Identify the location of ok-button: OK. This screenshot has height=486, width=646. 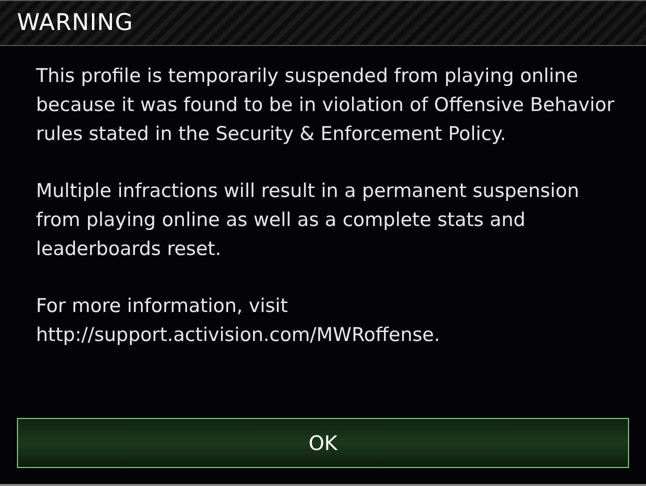
(323, 443).